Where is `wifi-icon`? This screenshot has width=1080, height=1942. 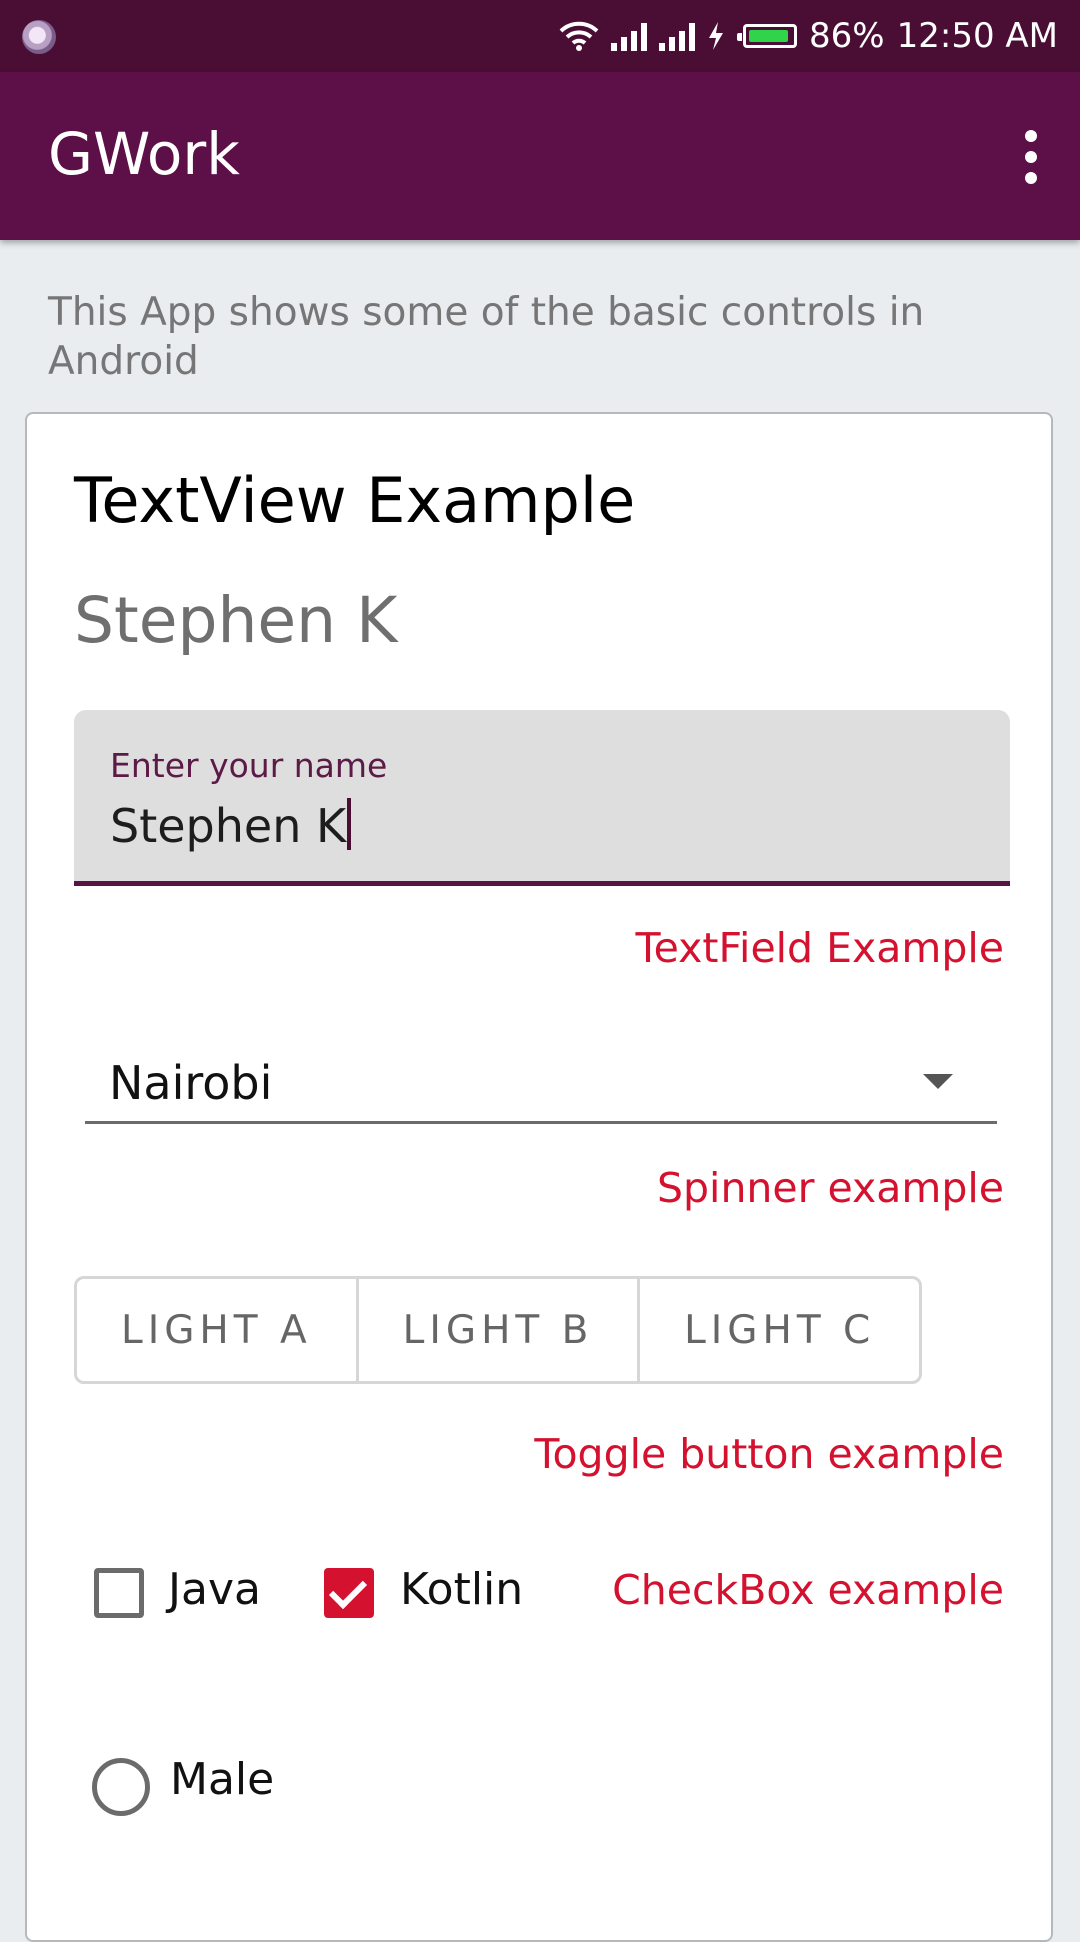 wifi-icon is located at coordinates (579, 36).